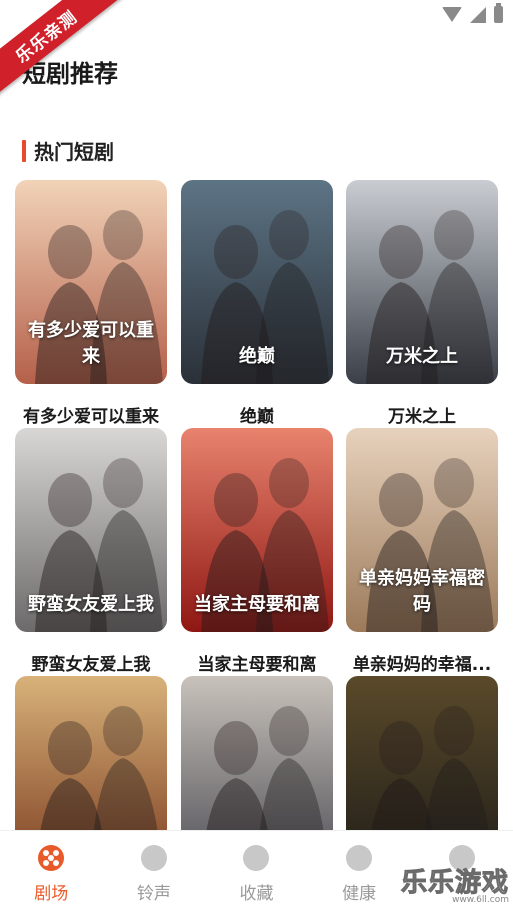  I want to click on drama-card: 野蛮女友爱上我 野蛮女友爱上我, so click(91, 551).